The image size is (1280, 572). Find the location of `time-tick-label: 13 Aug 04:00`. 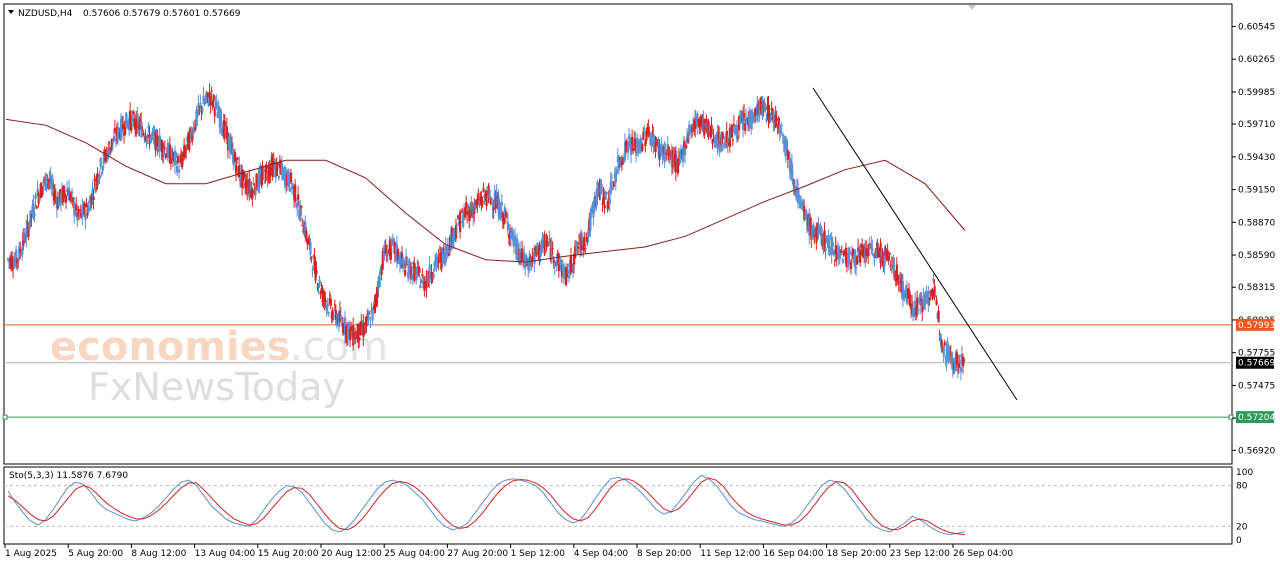

time-tick-label: 13 Aug 04:00 is located at coordinates (225, 554).